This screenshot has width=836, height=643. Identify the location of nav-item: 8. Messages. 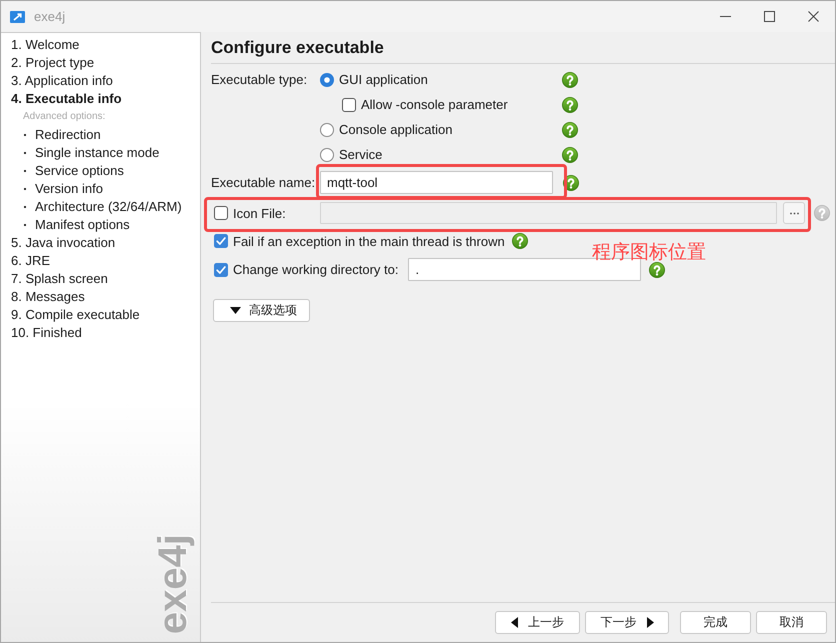
(105, 297).